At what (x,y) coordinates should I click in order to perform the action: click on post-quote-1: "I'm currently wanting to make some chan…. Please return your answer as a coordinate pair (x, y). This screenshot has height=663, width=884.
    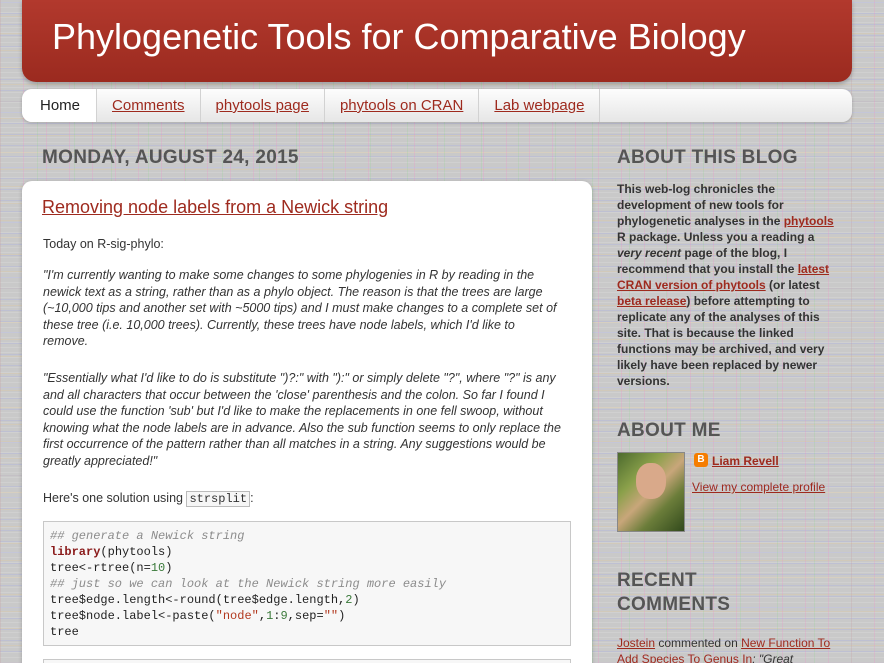
    Looking at the image, I should click on (300, 308).